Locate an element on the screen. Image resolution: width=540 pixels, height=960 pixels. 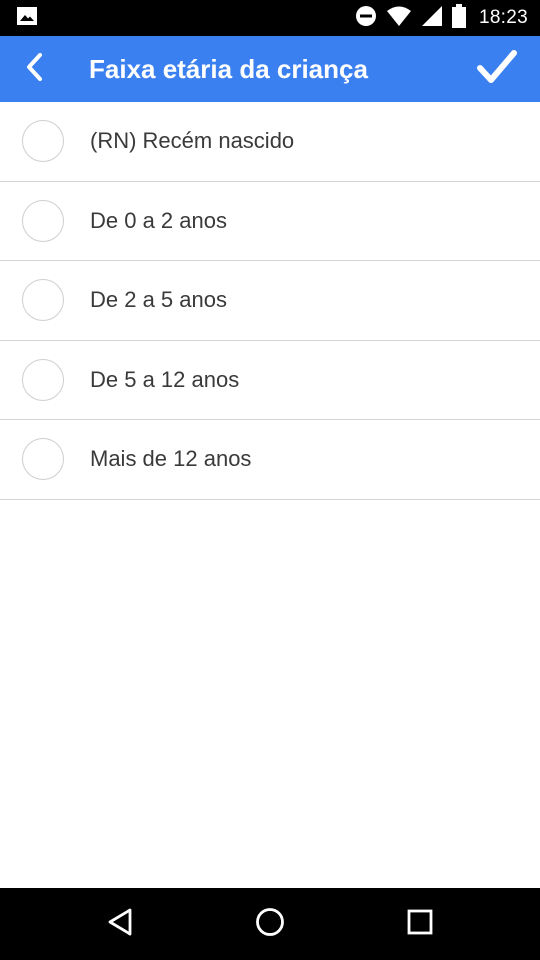
navigation-bar is located at coordinates (270, 924).